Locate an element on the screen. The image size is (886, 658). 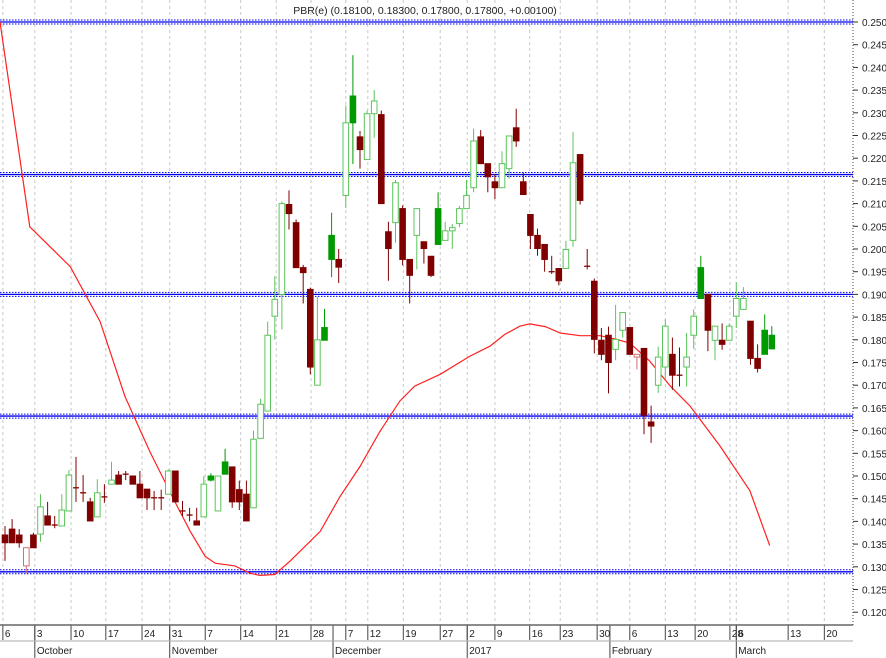
y-tick-label: 0.185 is located at coordinates (874, 318).